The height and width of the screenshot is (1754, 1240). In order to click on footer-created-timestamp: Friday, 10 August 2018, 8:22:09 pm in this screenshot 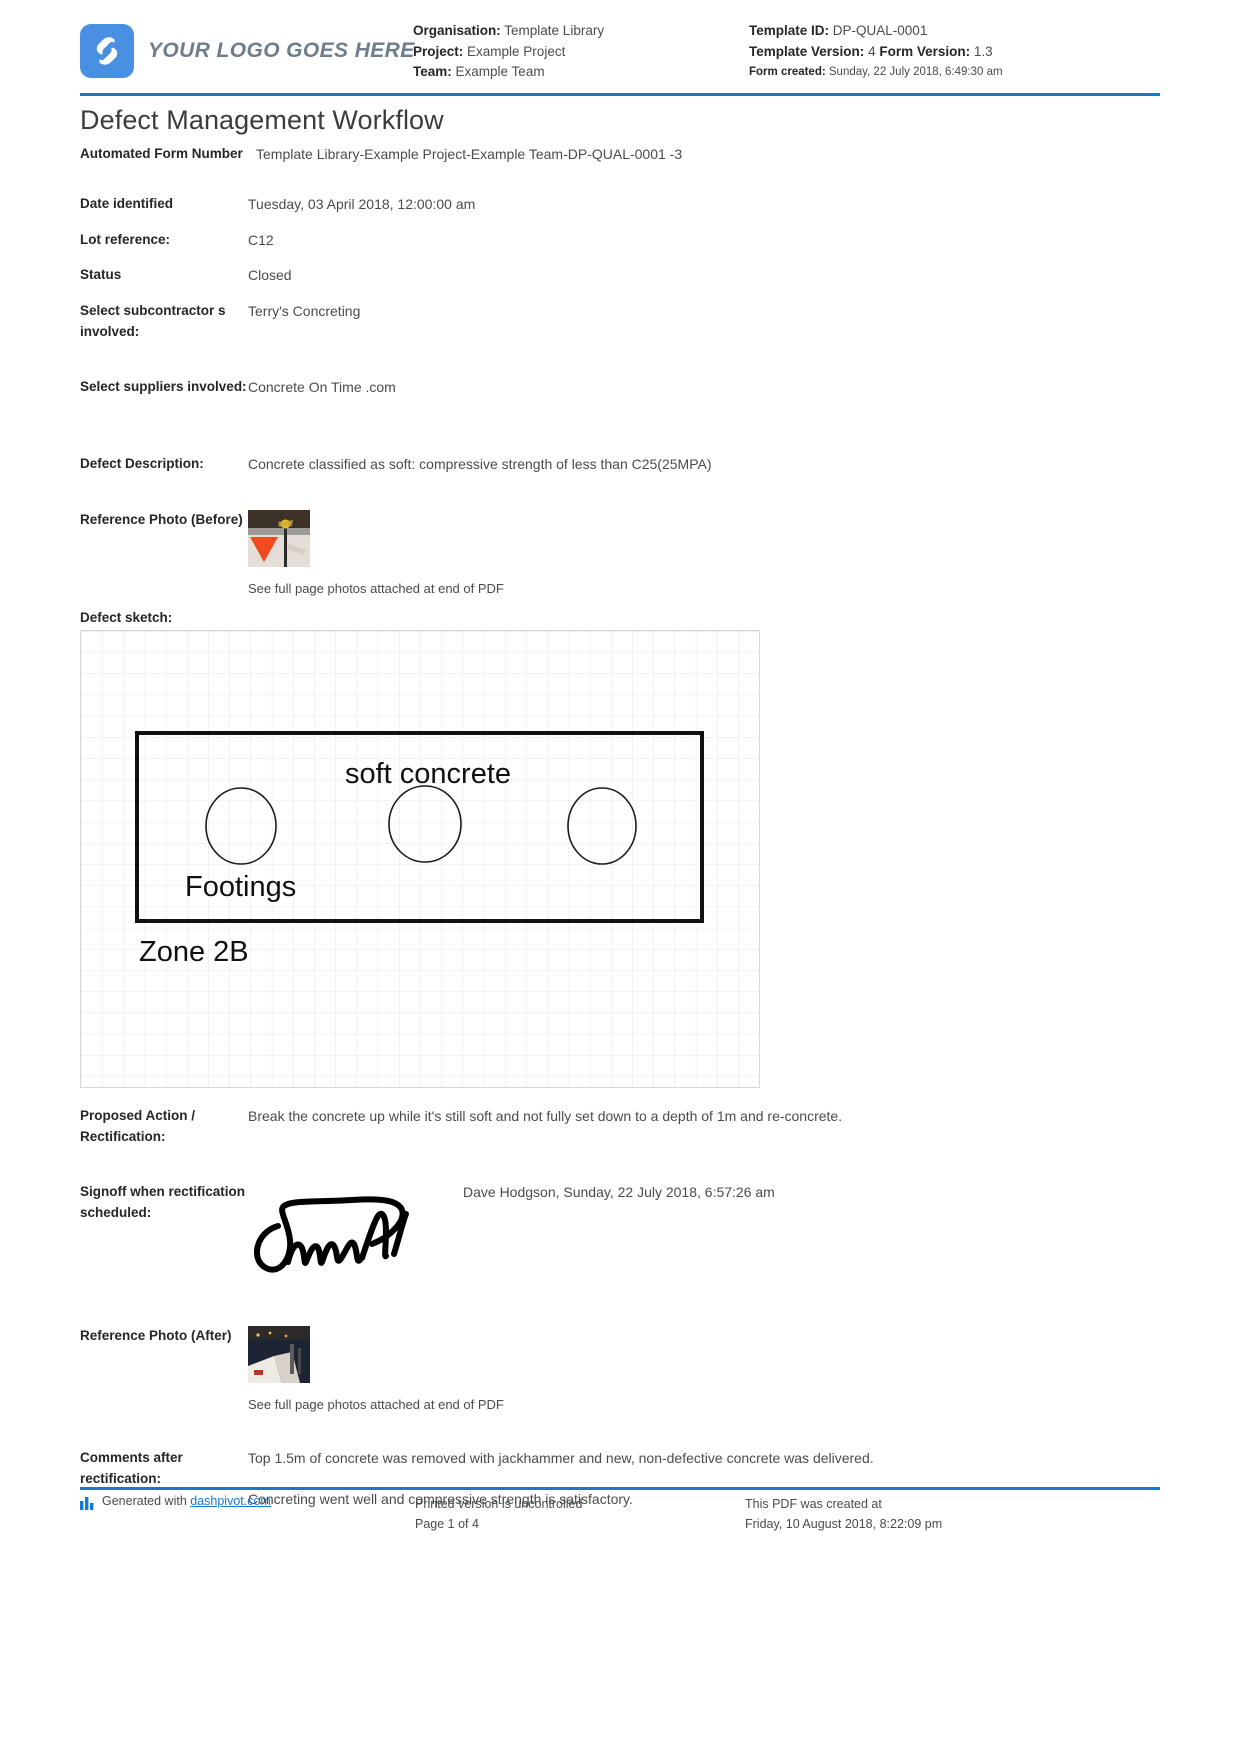, I will do `click(844, 1524)`.